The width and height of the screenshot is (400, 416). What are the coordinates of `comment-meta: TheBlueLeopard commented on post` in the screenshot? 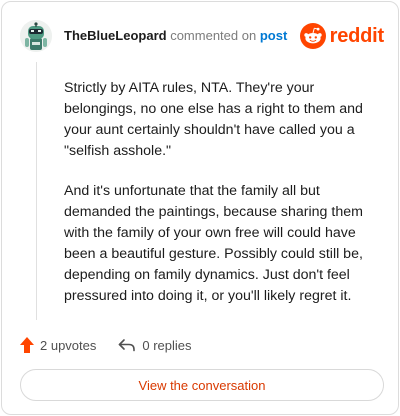 It's located at (175, 36).